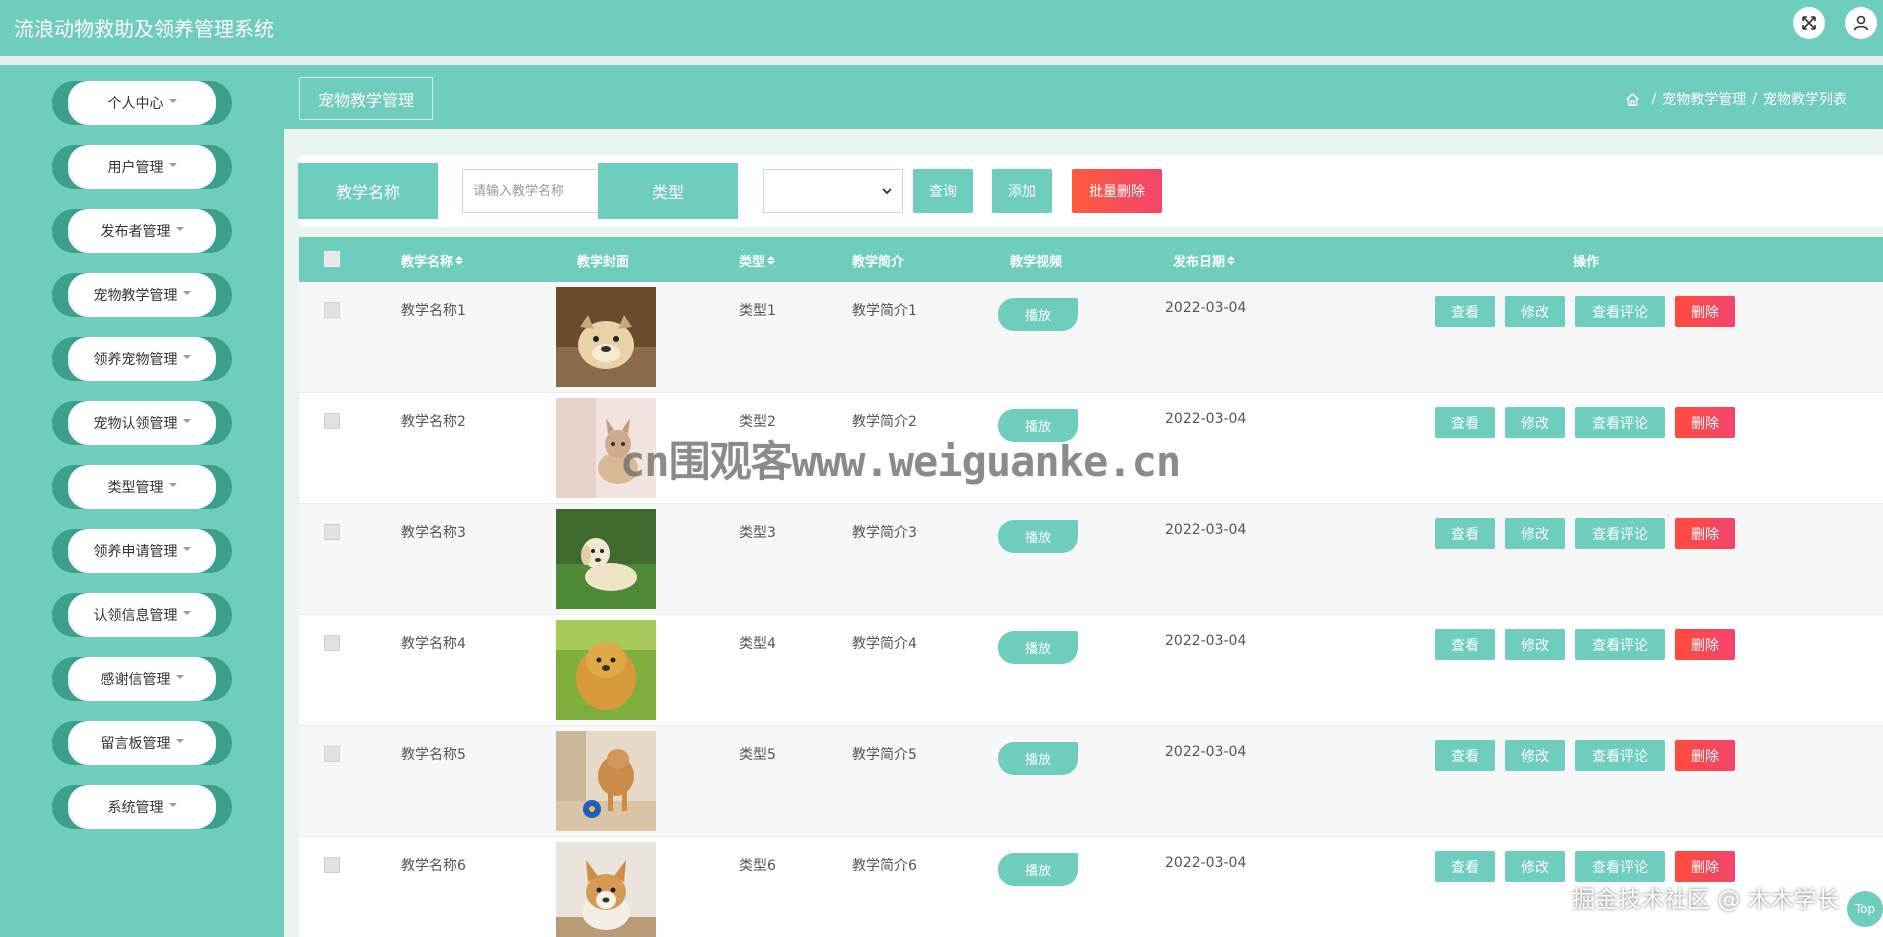  I want to click on sidebar-item-thank-letter-management: 感谢信管理, so click(142, 679).